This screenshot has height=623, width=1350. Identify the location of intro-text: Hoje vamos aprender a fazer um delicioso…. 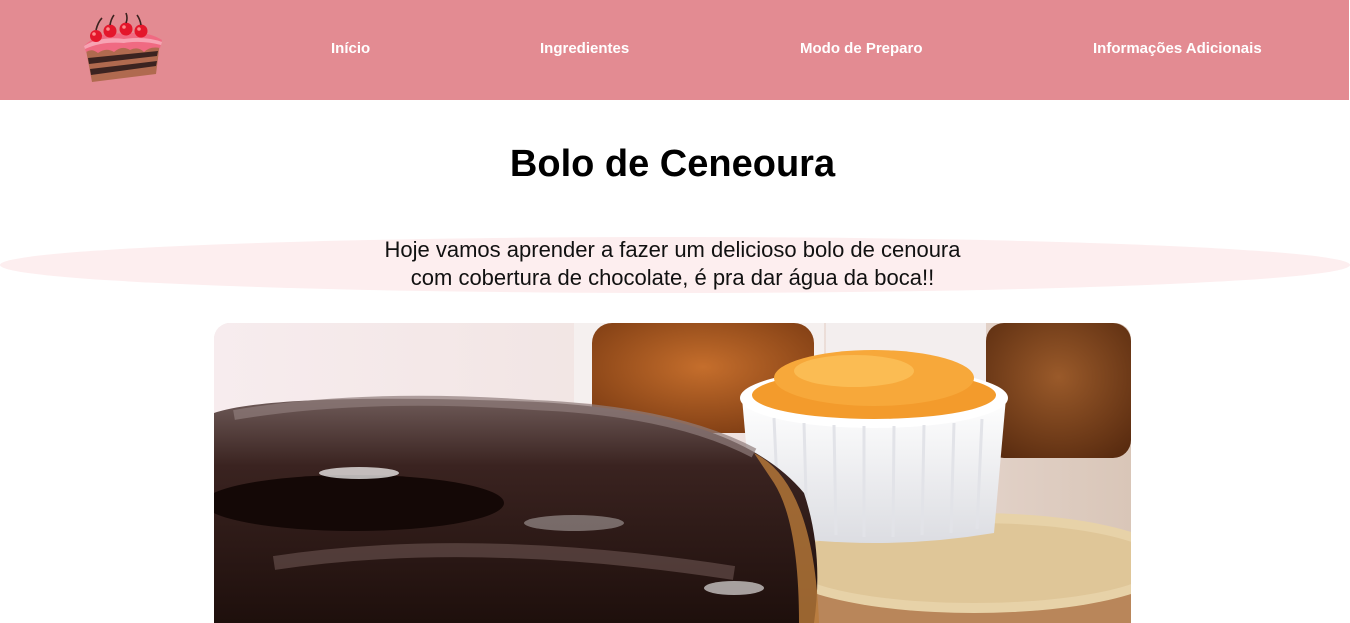
(672, 264).